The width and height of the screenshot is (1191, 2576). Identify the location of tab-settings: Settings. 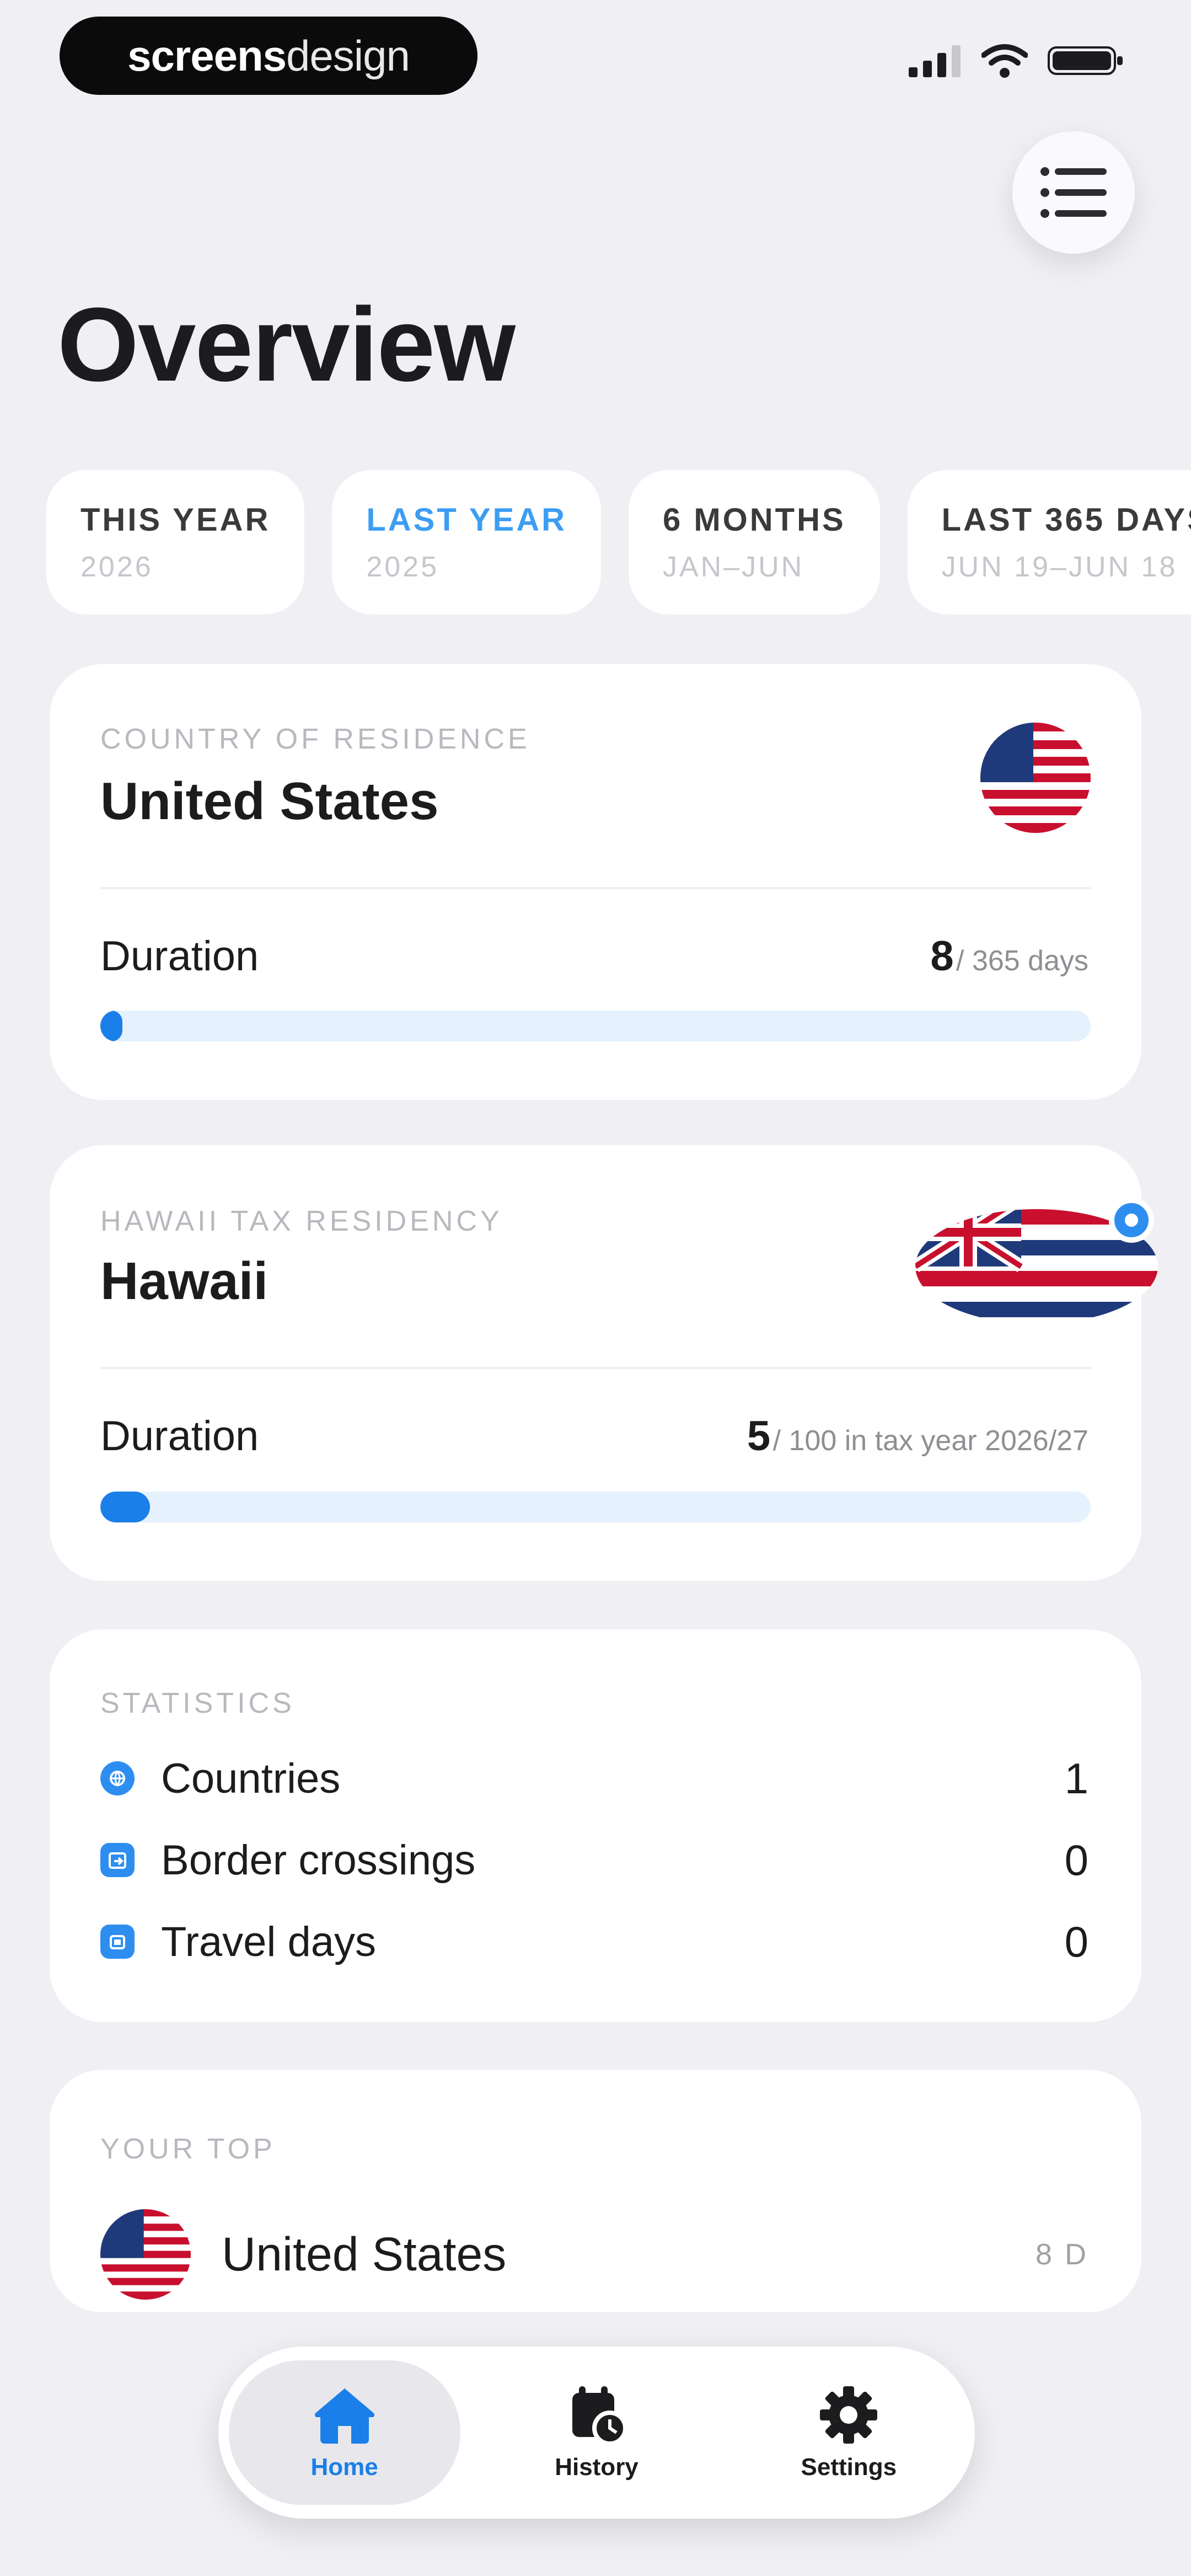
(848, 2432).